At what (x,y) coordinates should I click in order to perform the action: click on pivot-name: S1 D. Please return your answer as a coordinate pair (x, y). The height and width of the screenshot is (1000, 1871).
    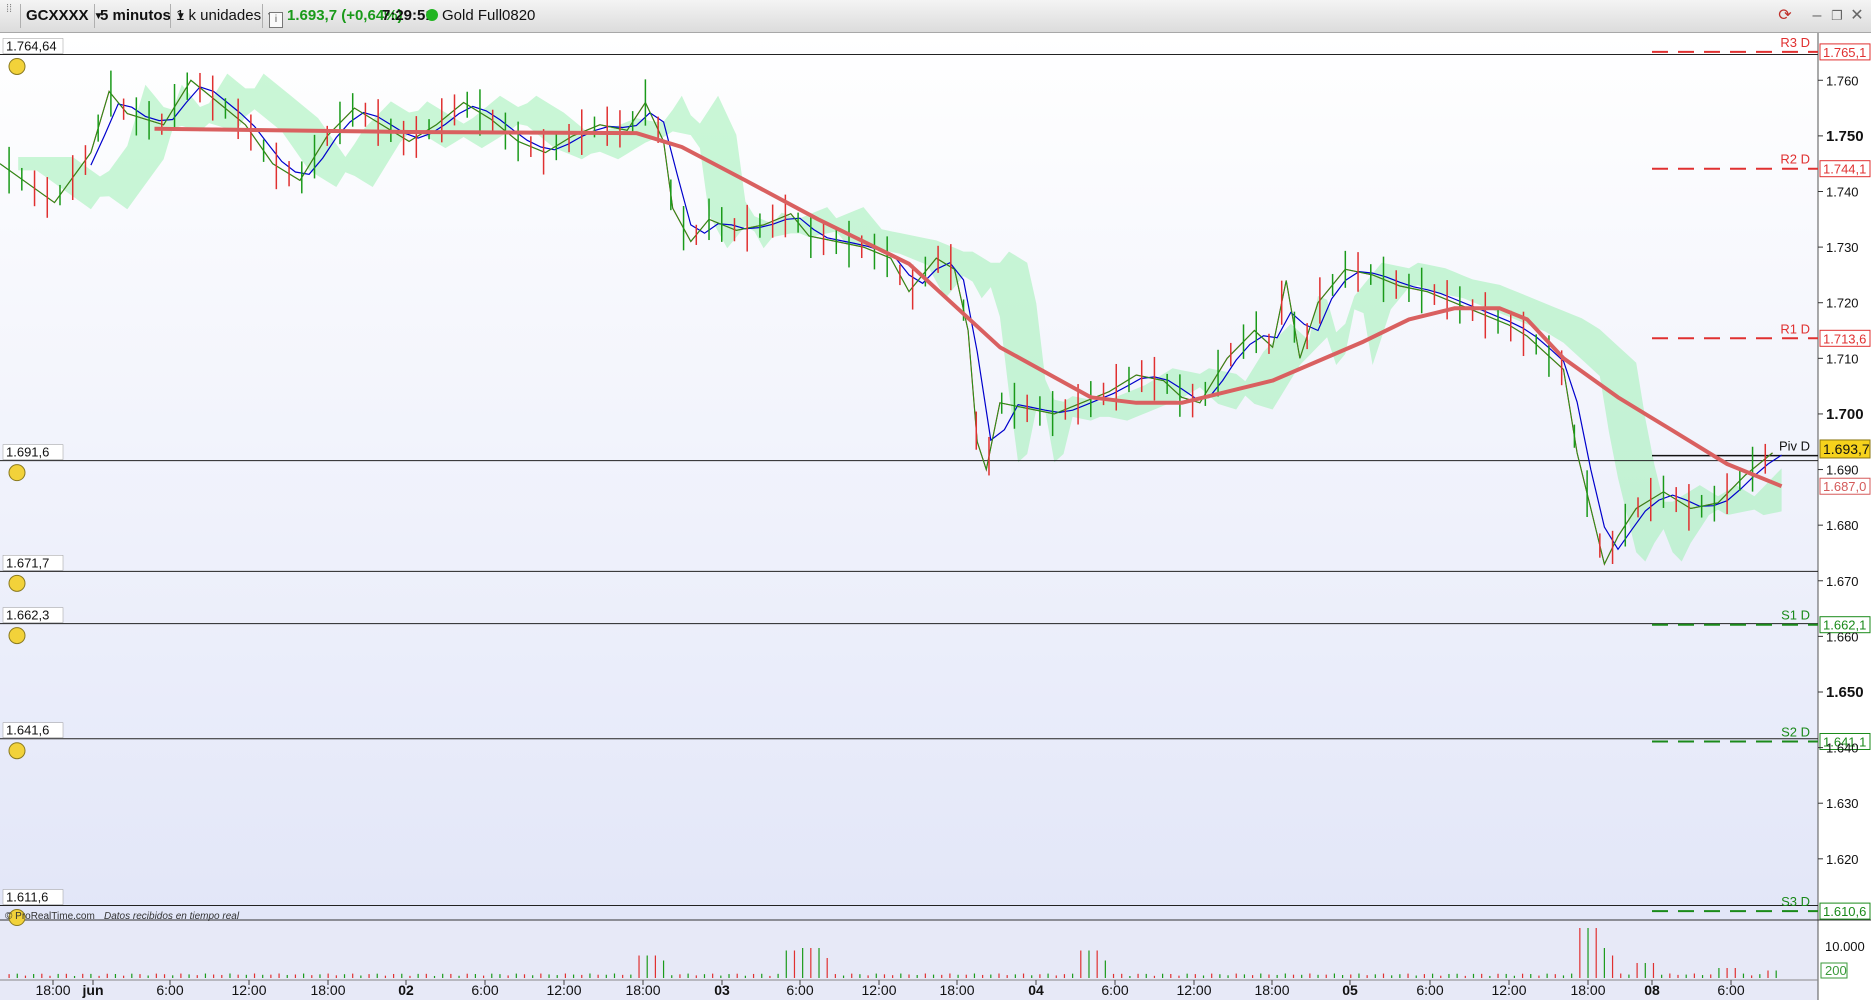
    Looking at the image, I should click on (1795, 615).